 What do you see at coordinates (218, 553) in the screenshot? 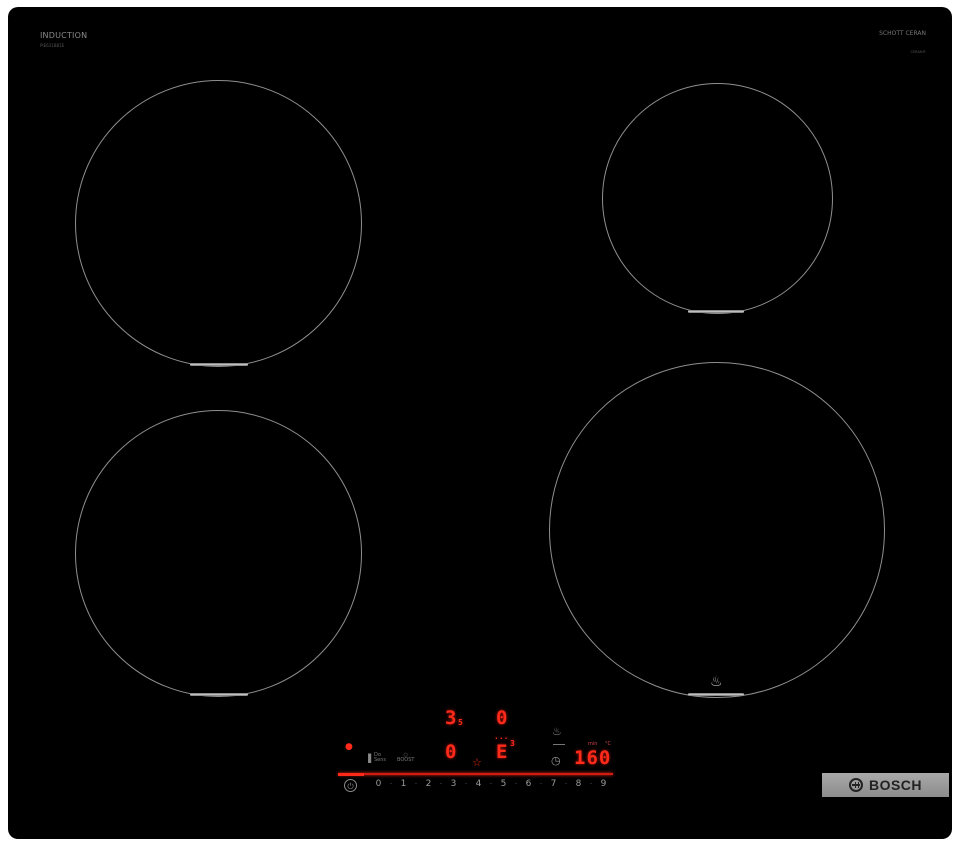
I see `zone-front-left` at bounding box center [218, 553].